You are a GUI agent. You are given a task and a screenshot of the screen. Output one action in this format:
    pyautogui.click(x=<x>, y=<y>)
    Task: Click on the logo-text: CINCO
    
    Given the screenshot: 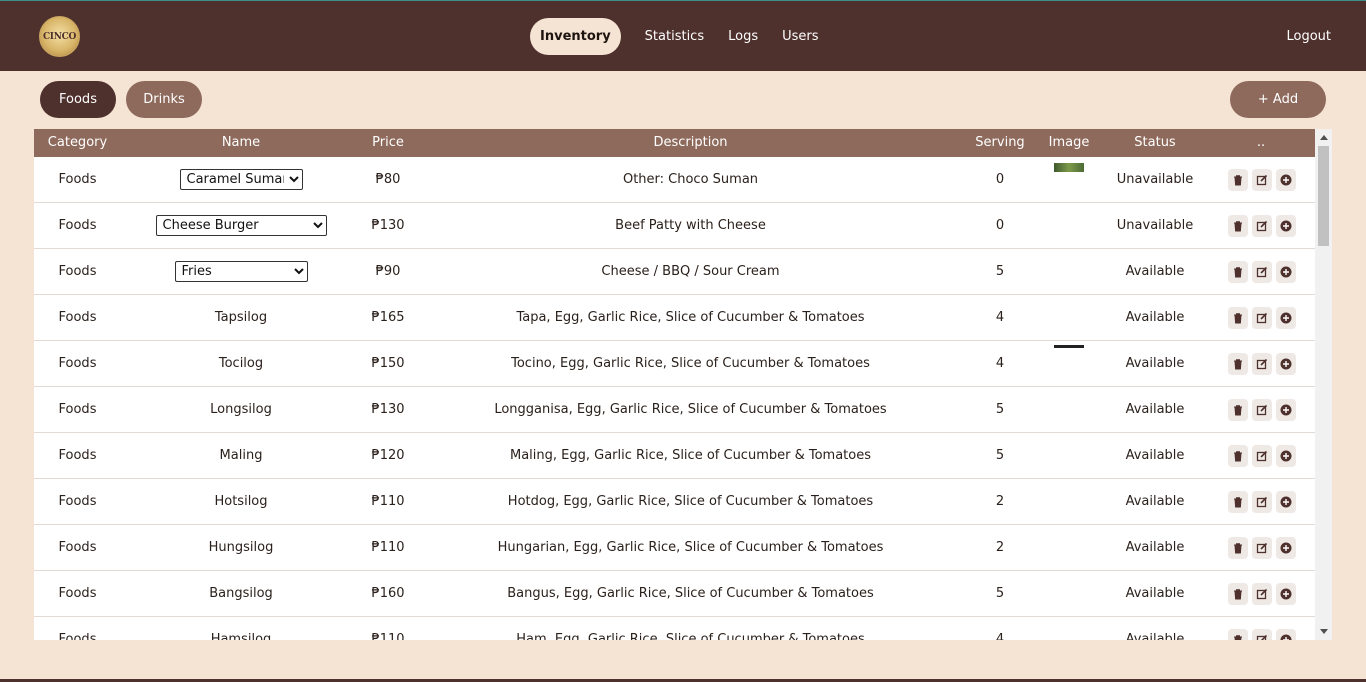 What is the action you would take?
    pyautogui.click(x=59, y=36)
    